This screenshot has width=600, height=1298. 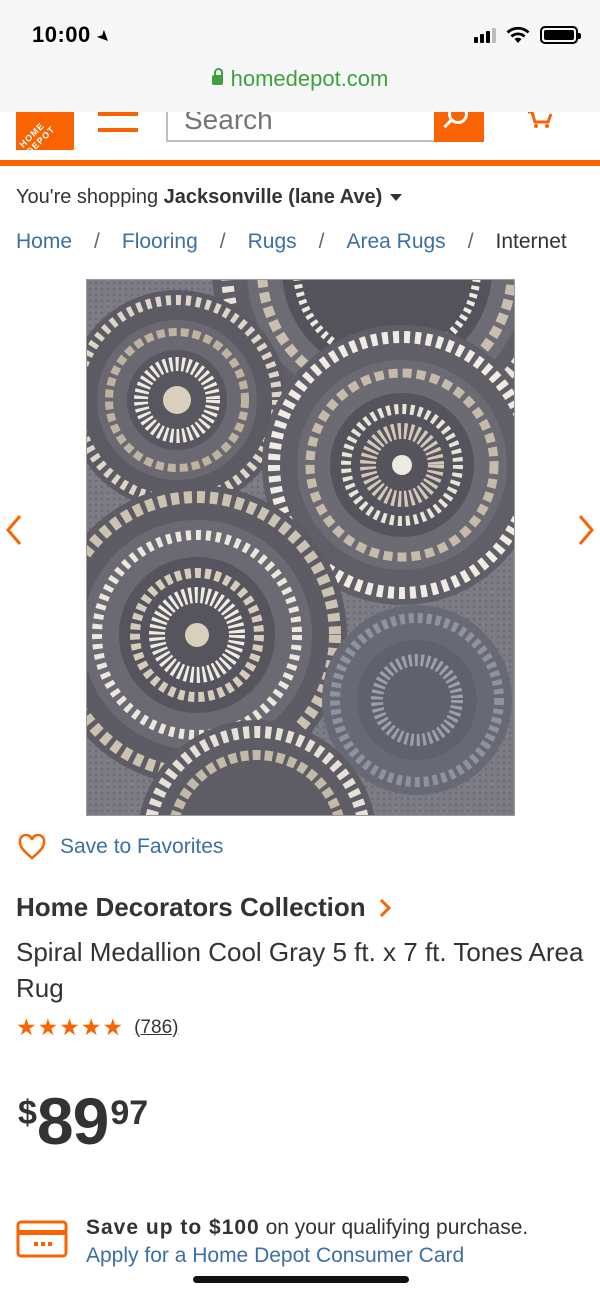 What do you see at coordinates (459, 127) in the screenshot?
I see `search-button` at bounding box center [459, 127].